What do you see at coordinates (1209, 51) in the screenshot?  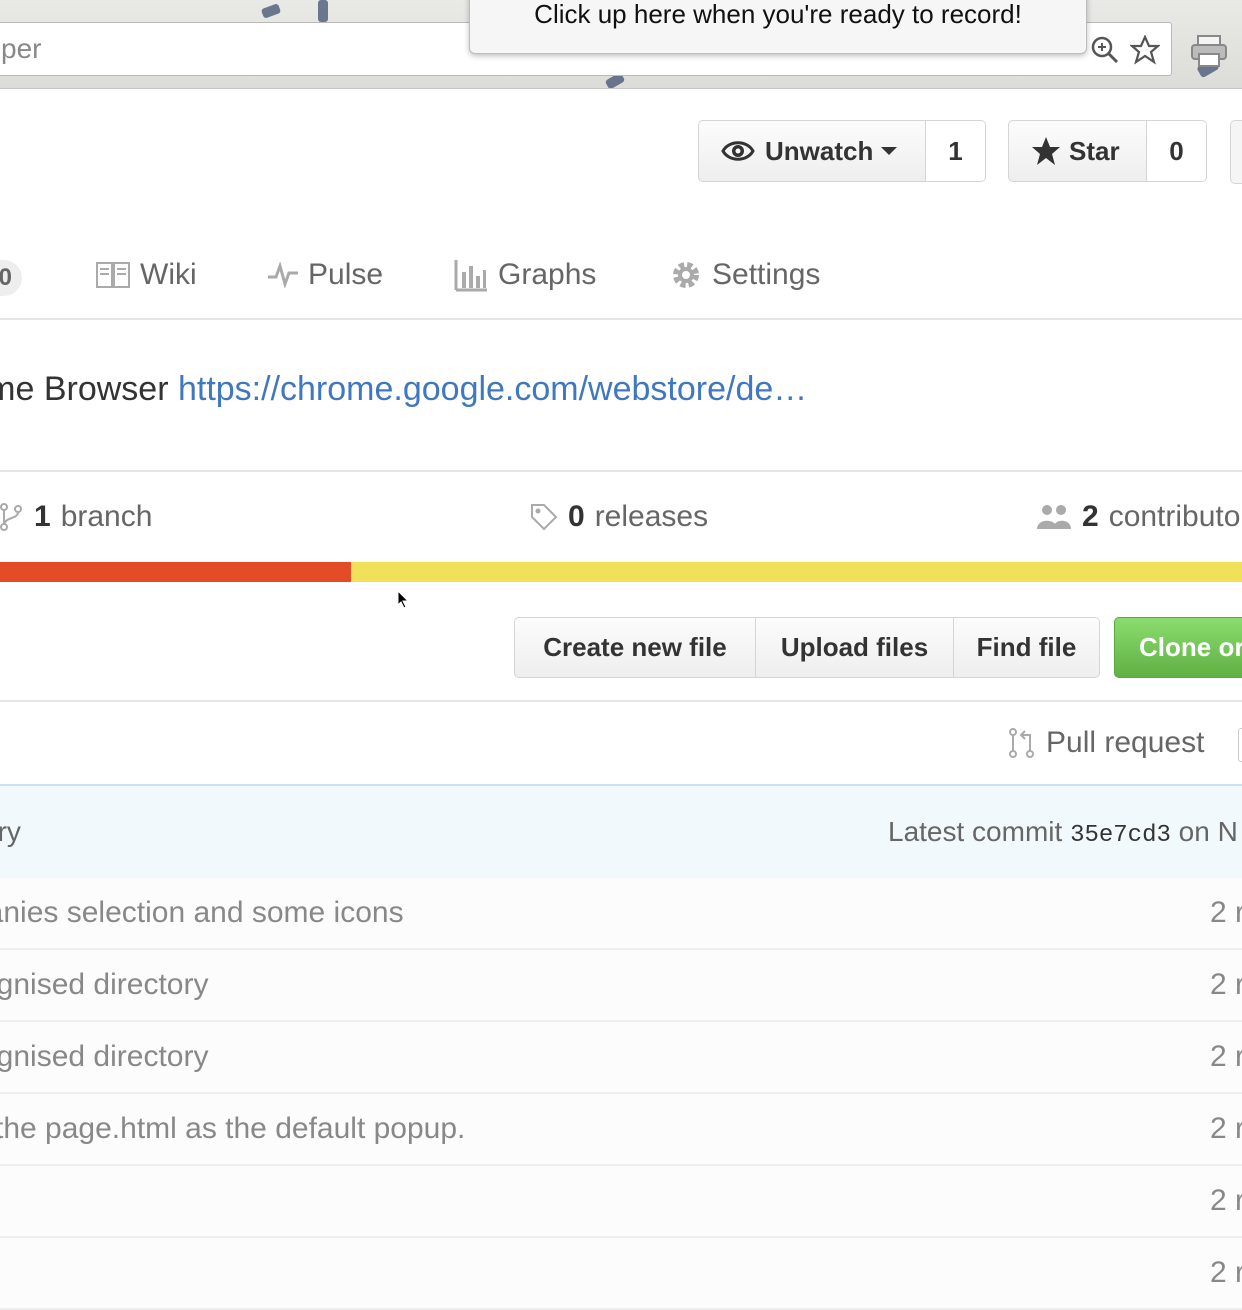 I see `printer-icon` at bounding box center [1209, 51].